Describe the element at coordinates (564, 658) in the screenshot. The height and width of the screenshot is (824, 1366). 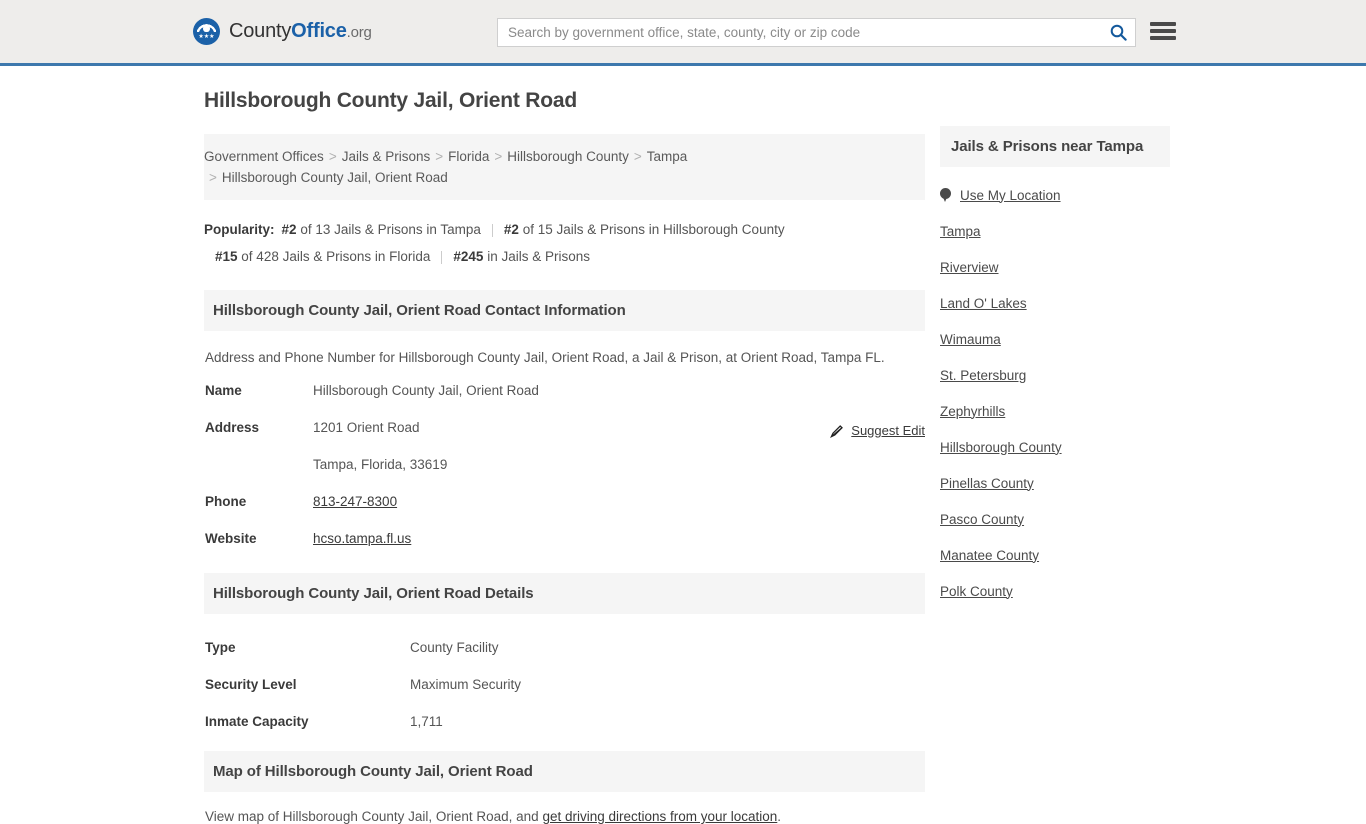
I see `table-row: Type County Facility` at that location.